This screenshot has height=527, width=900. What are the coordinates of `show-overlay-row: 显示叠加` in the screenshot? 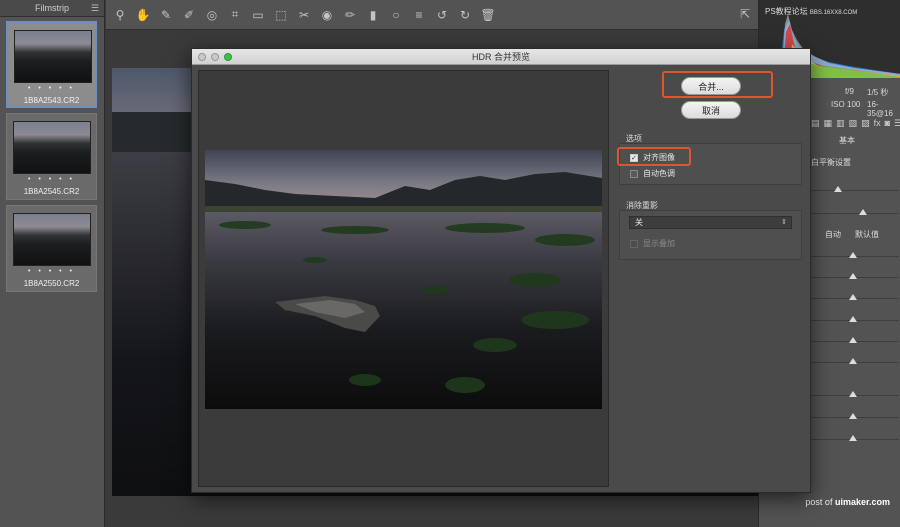 It's located at (652, 243).